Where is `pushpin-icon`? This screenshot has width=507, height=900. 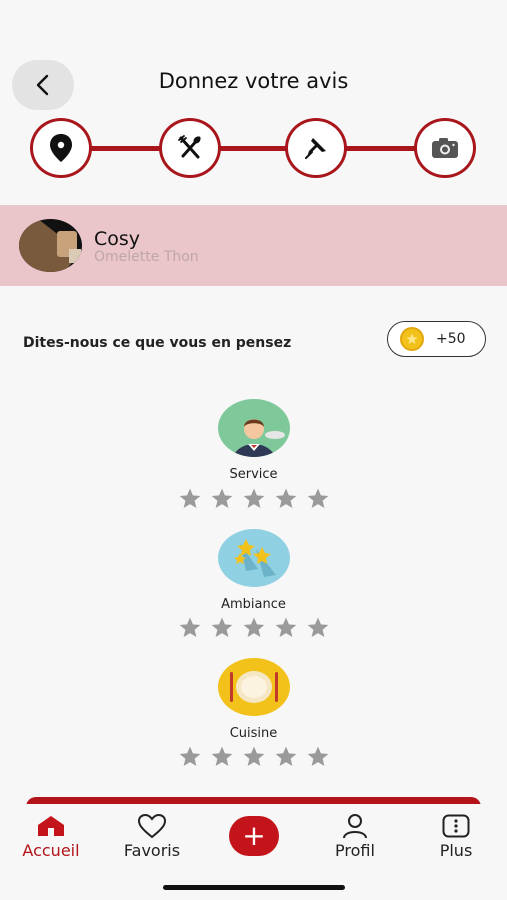
pushpin-icon is located at coordinates (315, 148).